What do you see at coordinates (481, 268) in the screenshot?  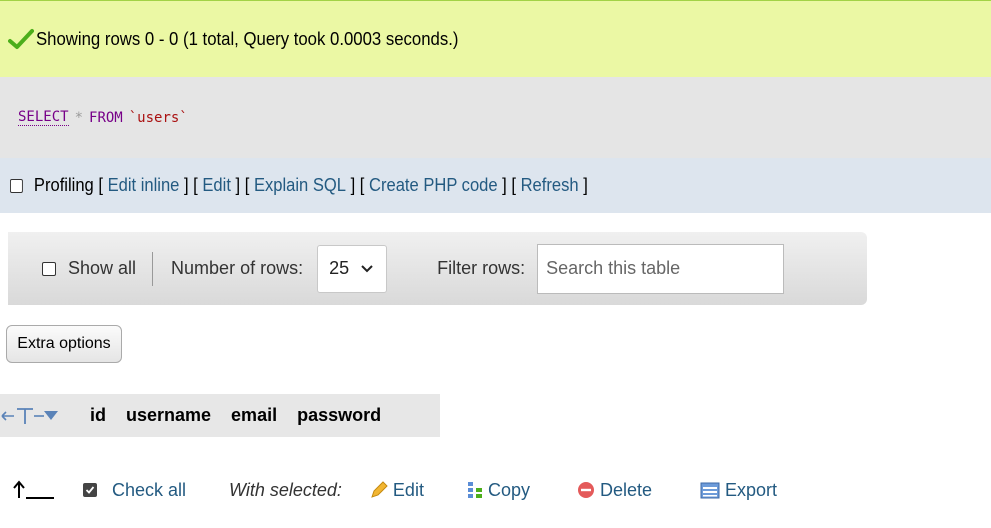 I see `filter-rows-label: Filter rows:` at bounding box center [481, 268].